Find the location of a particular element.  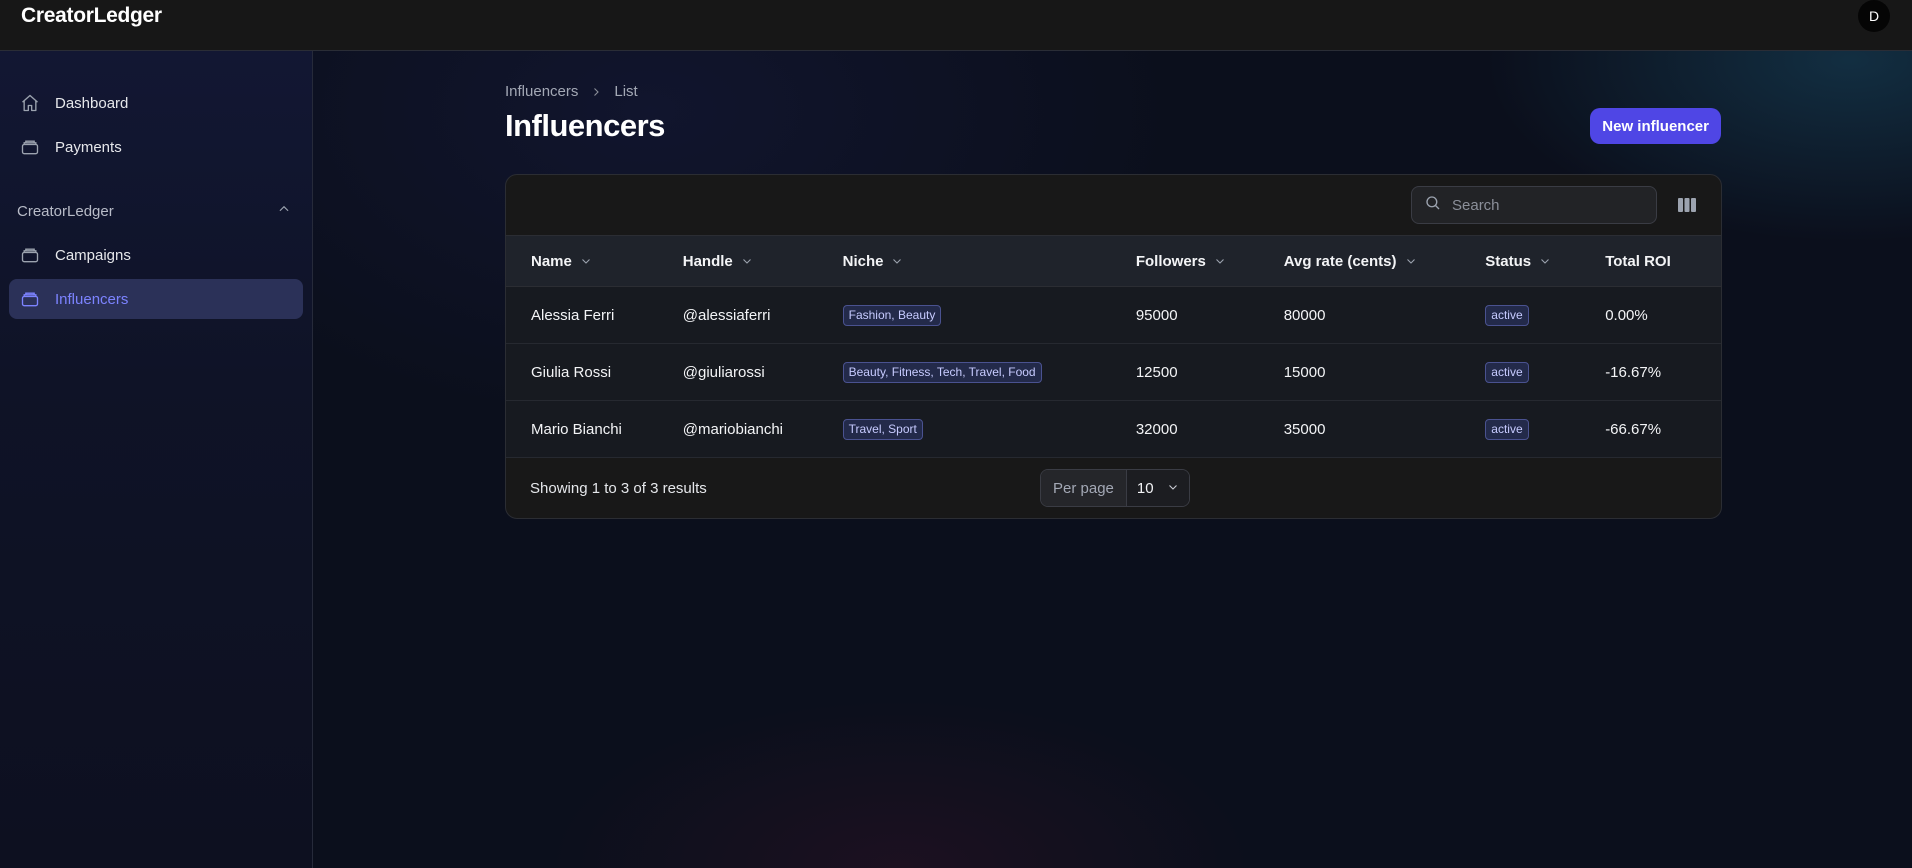

cell-roi: -16.67% is located at coordinates (1633, 372).